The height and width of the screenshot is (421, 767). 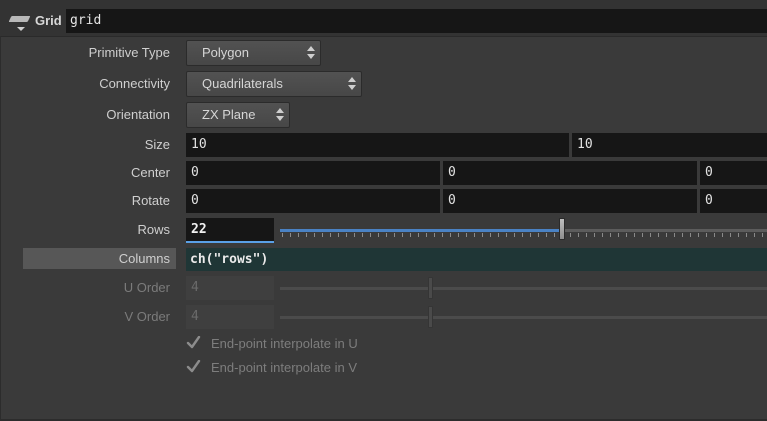 What do you see at coordinates (242, 83) in the screenshot?
I see `connectivity-value: Quadrilaterals` at bounding box center [242, 83].